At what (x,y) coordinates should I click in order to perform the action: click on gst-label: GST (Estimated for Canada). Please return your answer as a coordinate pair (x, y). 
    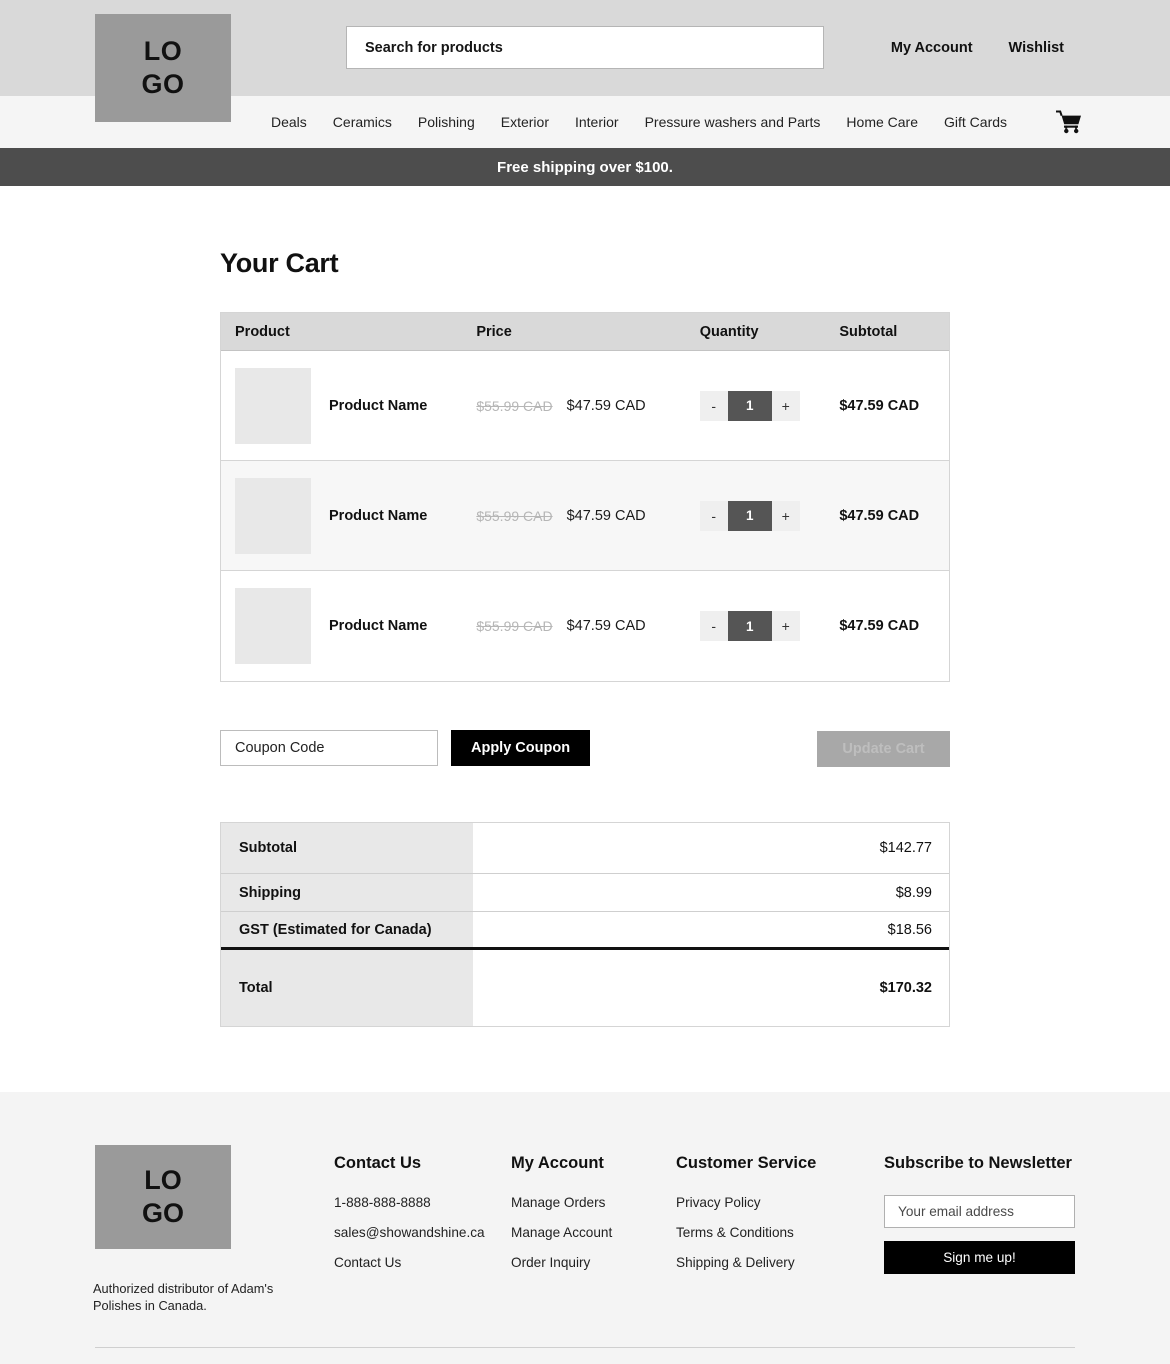
    Looking at the image, I should click on (347, 931).